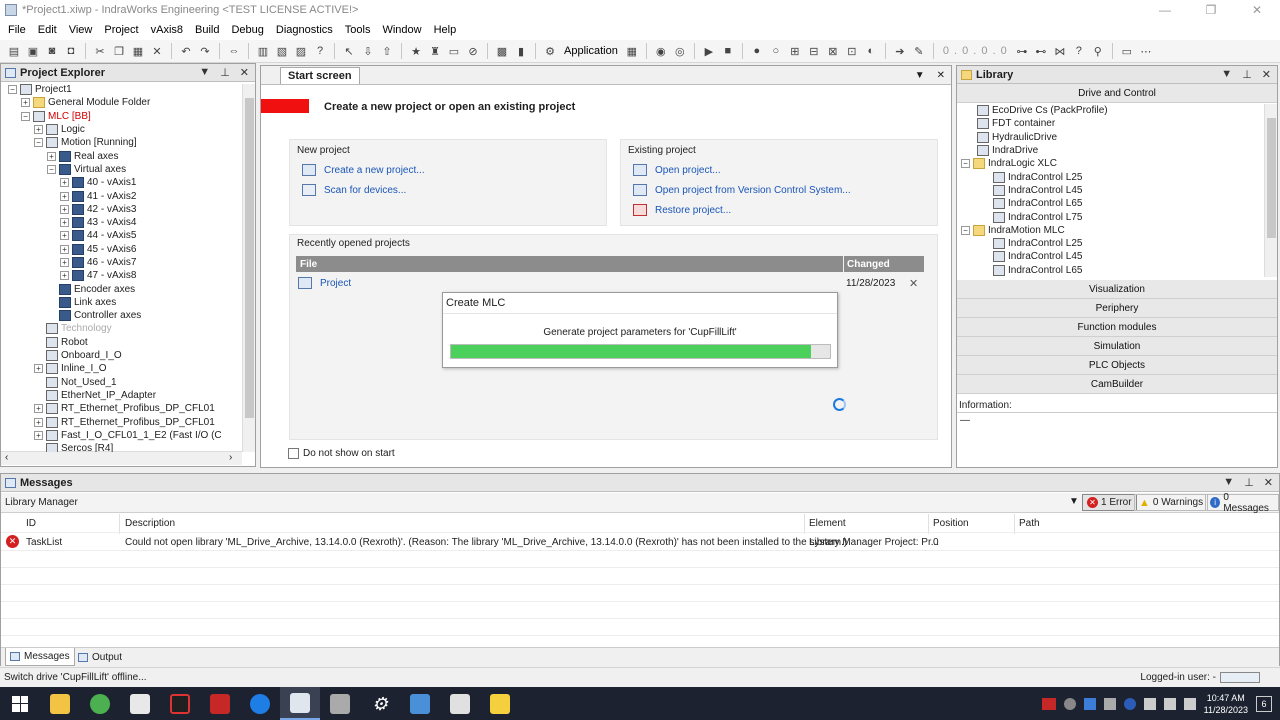  I want to click on tree-item: Link axes, so click(121, 302).